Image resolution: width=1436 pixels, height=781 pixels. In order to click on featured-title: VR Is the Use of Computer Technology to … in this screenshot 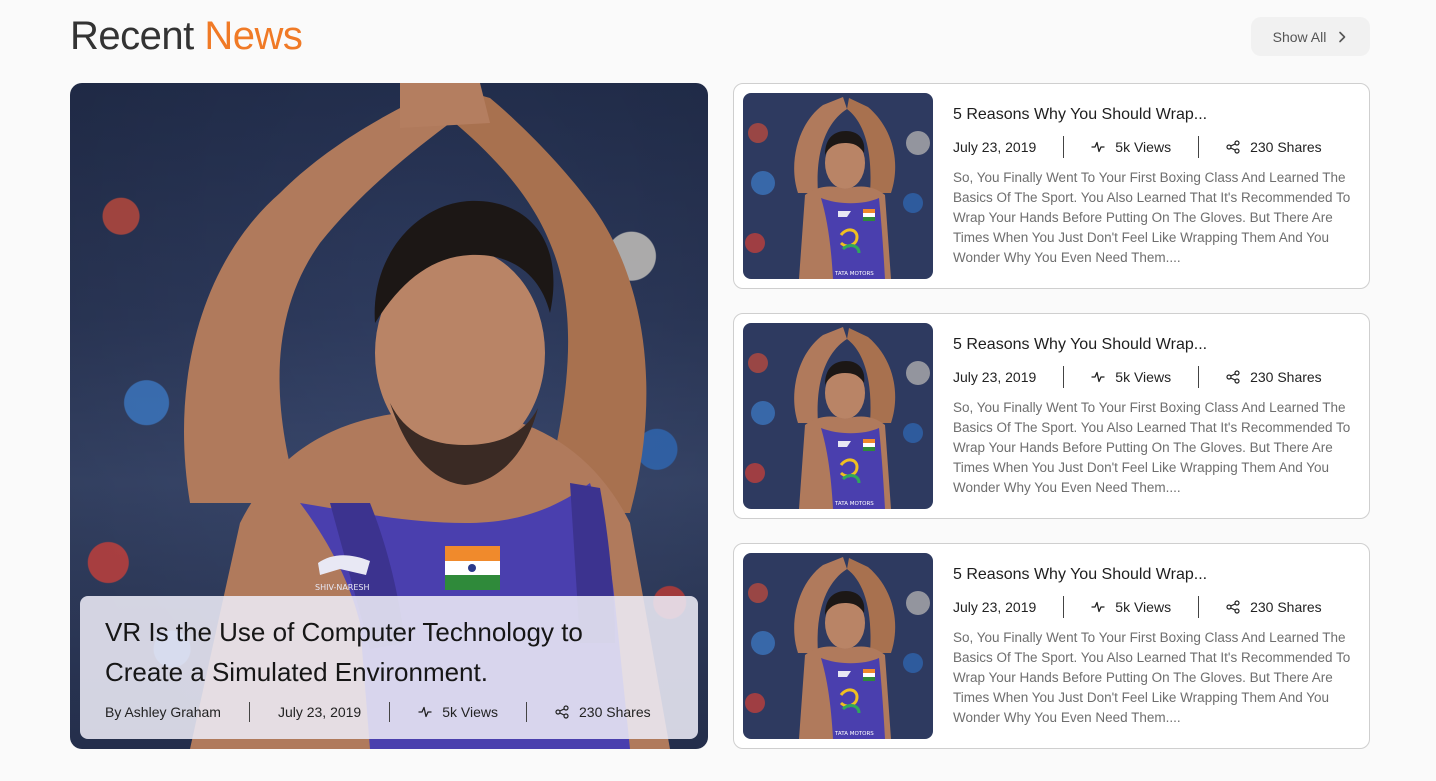, I will do `click(365, 652)`.